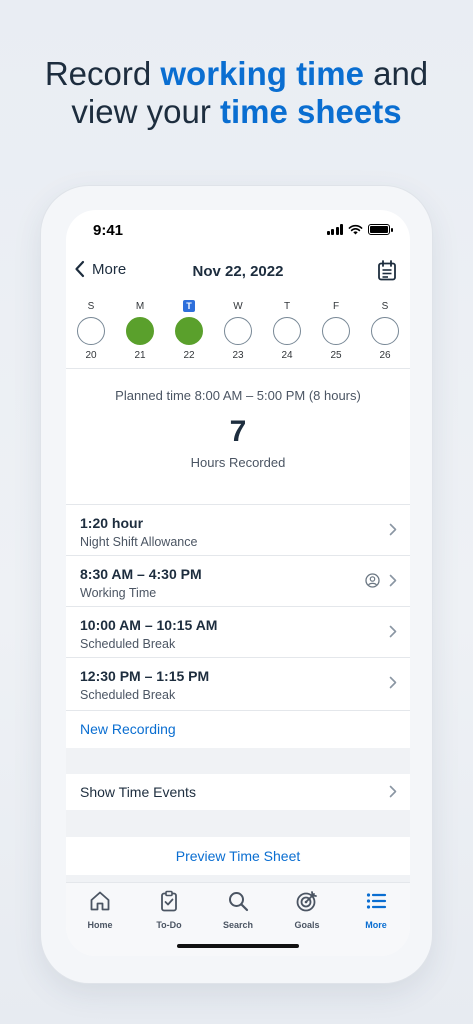  I want to click on headline-highlight: working time, so click(262, 73).